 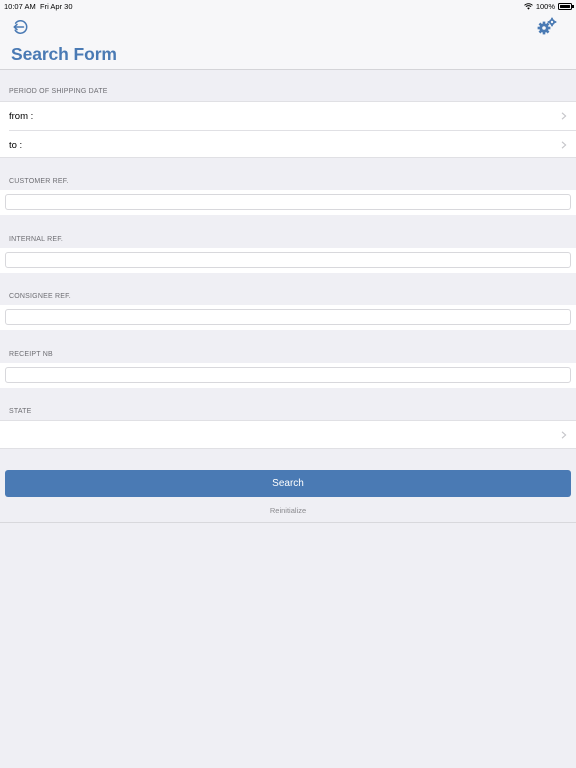 I want to click on consignee-ref-input, so click(x=288, y=317).